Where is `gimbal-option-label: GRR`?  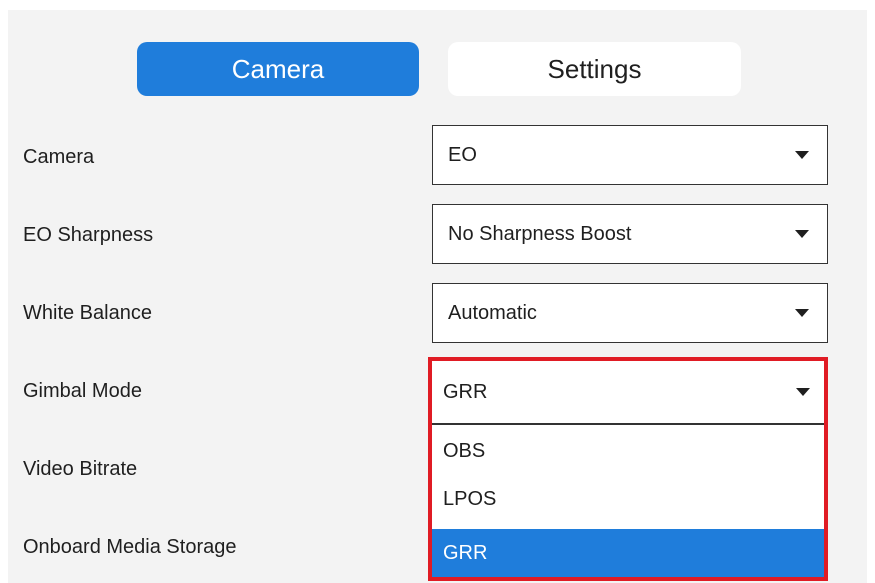 gimbal-option-label: GRR is located at coordinates (465, 552).